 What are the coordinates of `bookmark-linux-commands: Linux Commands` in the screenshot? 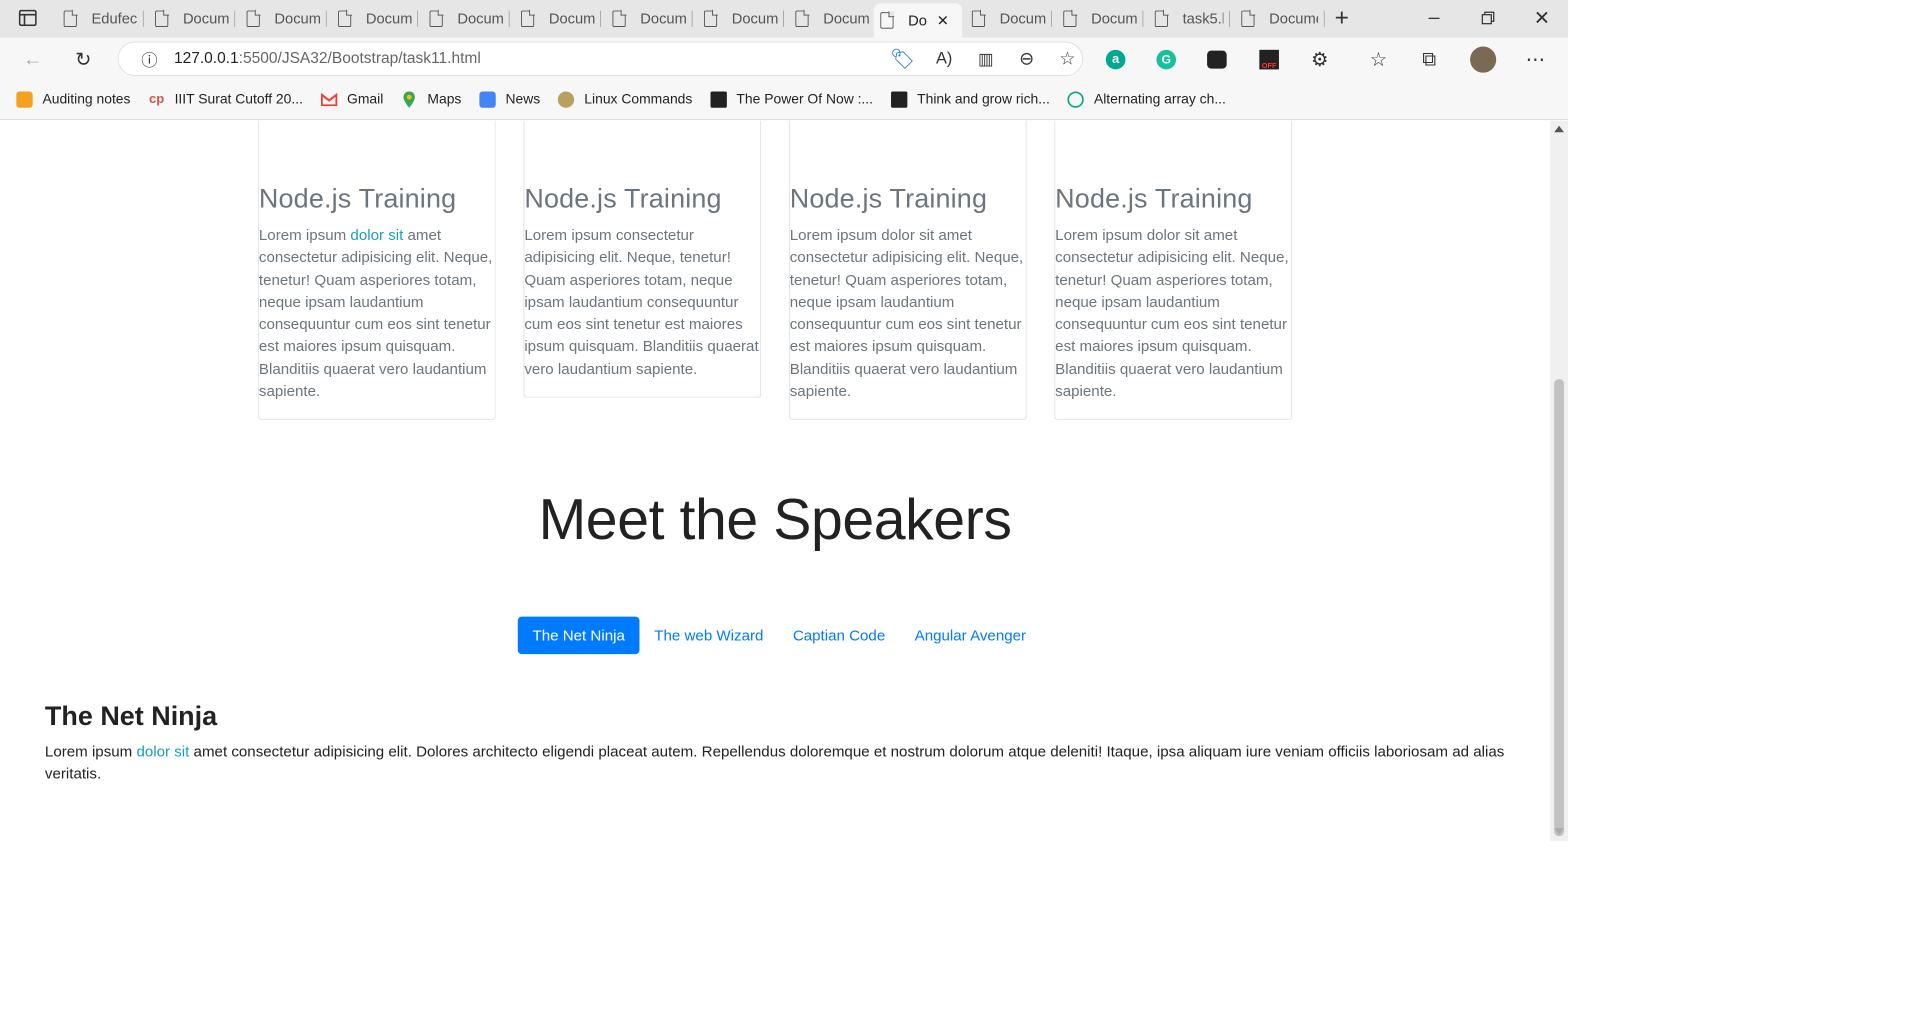 It's located at (625, 99).